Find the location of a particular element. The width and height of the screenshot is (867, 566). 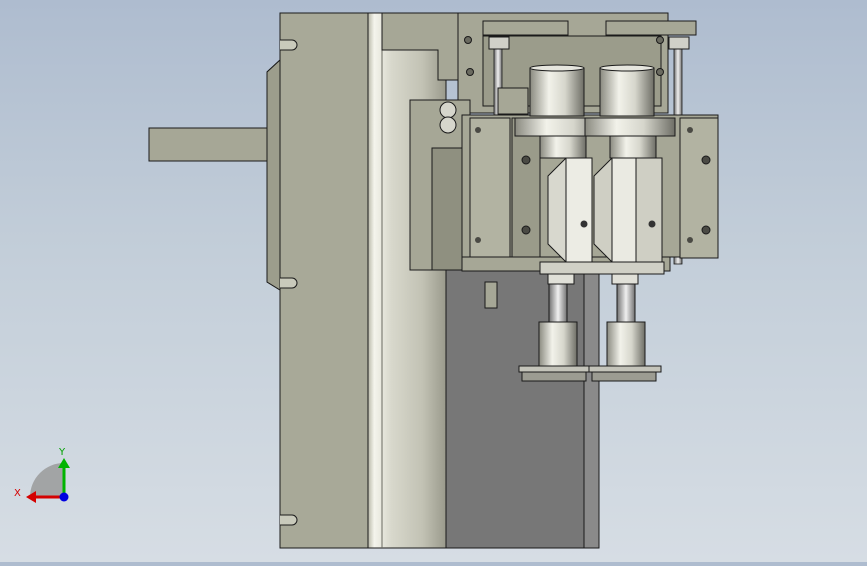

foot-plate-right is located at coordinates (625, 369).